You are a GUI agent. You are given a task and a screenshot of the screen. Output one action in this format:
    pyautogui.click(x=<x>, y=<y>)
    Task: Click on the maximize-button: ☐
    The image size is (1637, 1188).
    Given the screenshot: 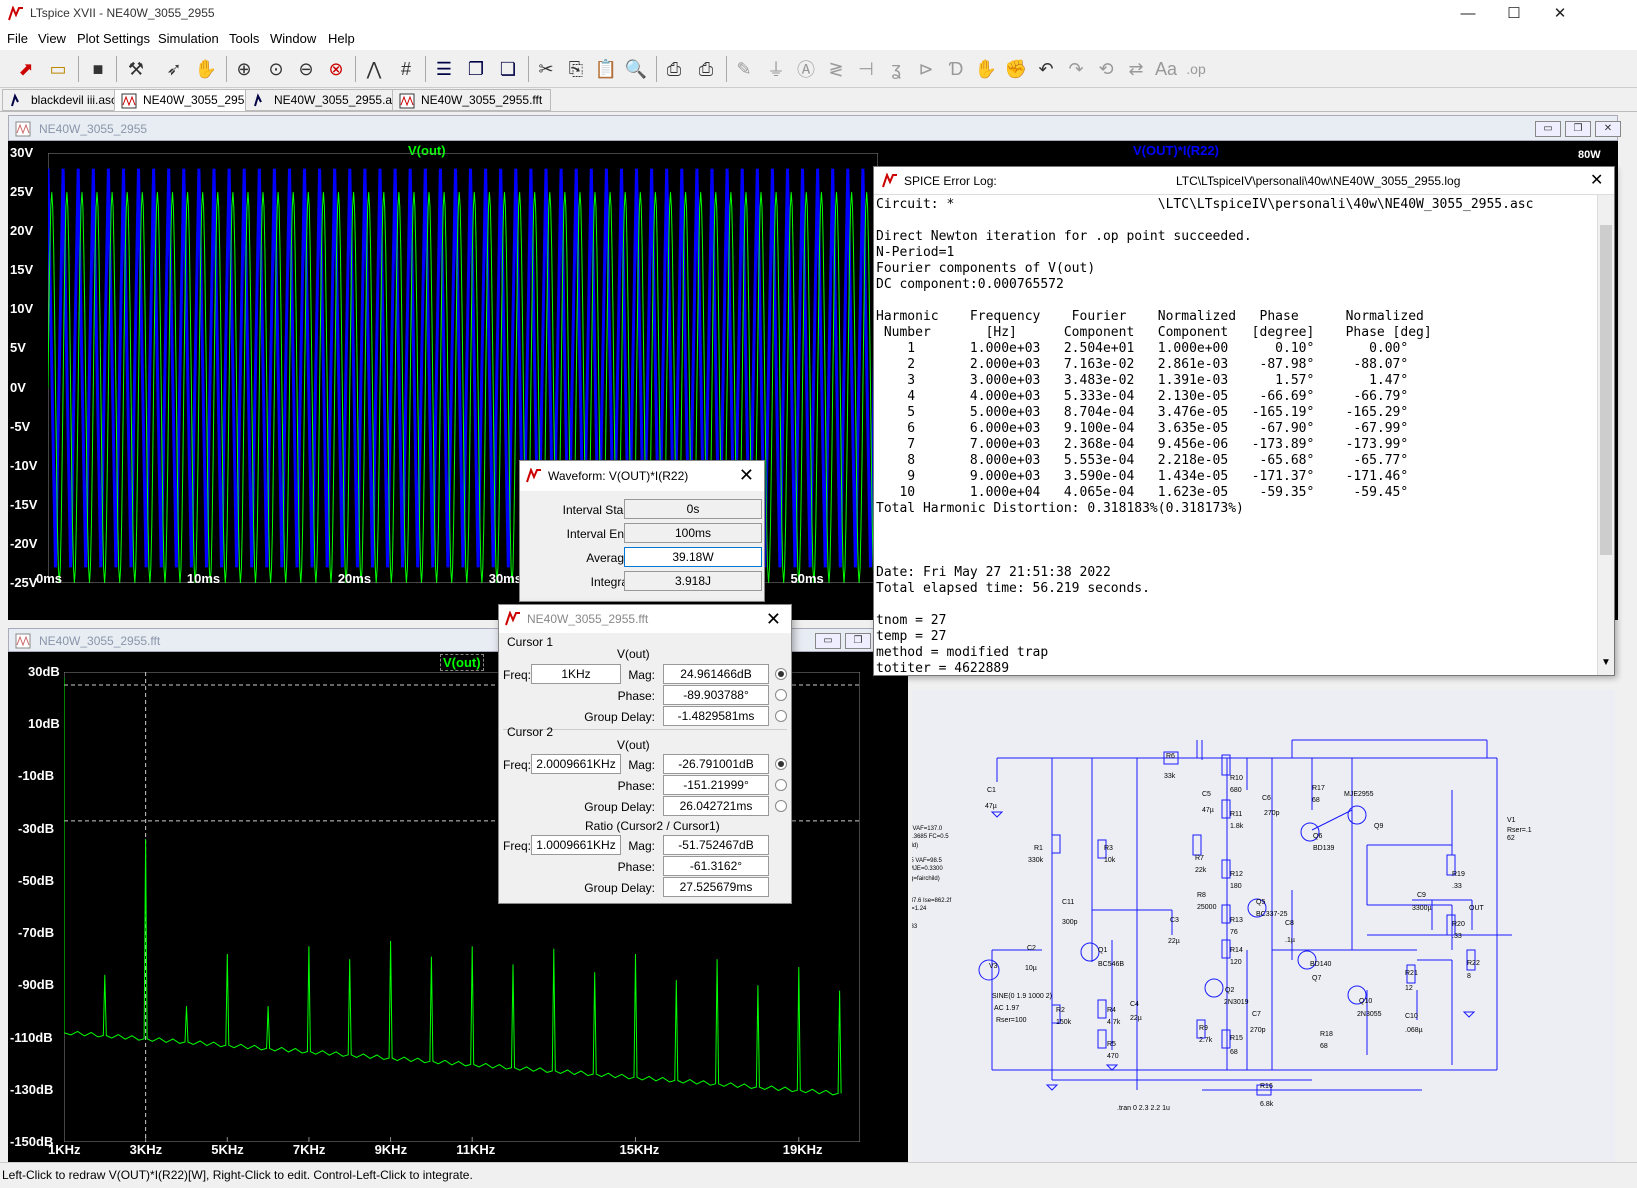 What is the action you would take?
    pyautogui.click(x=1514, y=14)
    